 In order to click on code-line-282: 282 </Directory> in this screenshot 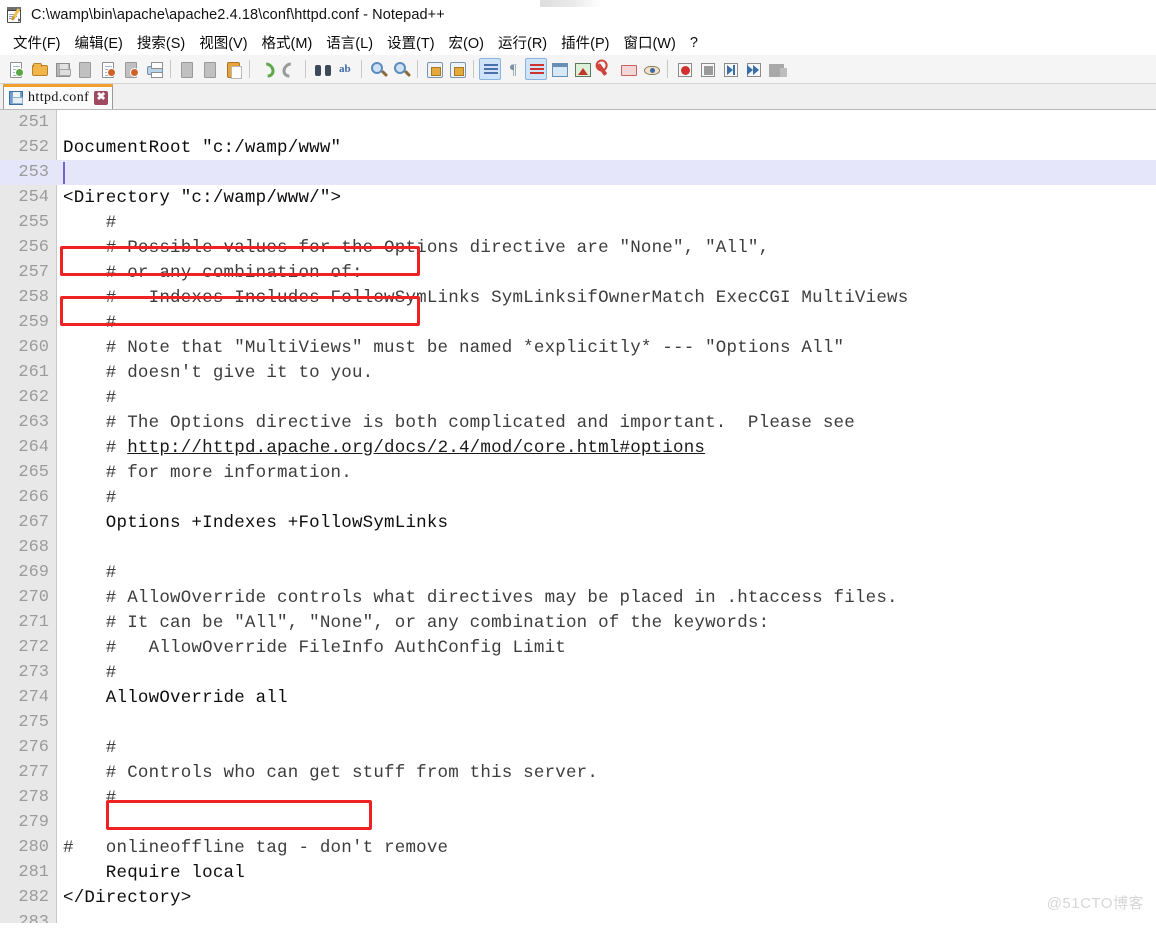, I will do `click(578, 897)`.